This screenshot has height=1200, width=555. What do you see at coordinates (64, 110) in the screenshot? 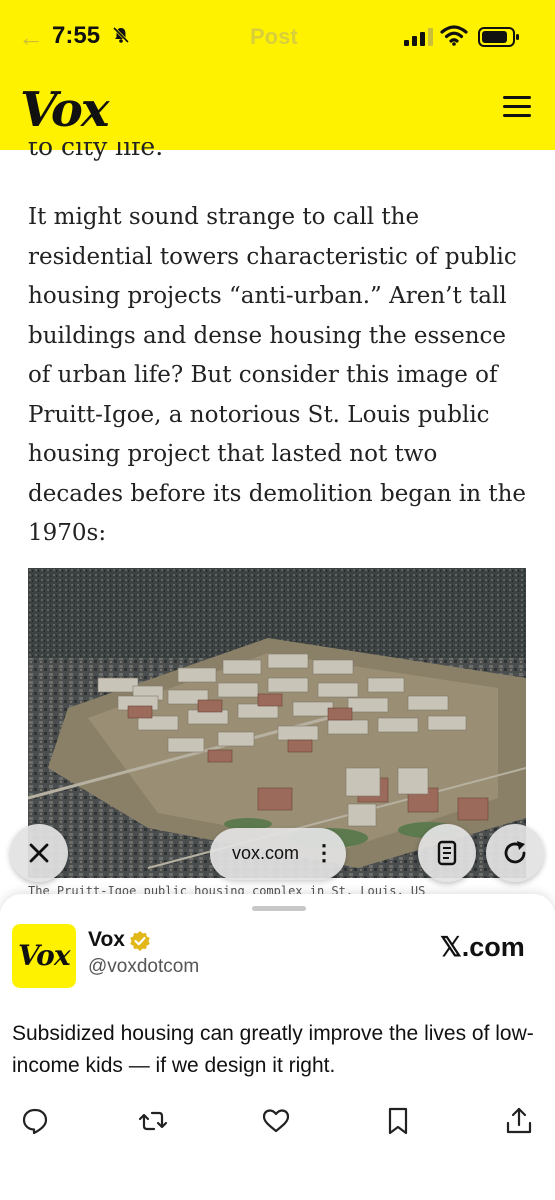
I see `vox-logo: Vox` at bounding box center [64, 110].